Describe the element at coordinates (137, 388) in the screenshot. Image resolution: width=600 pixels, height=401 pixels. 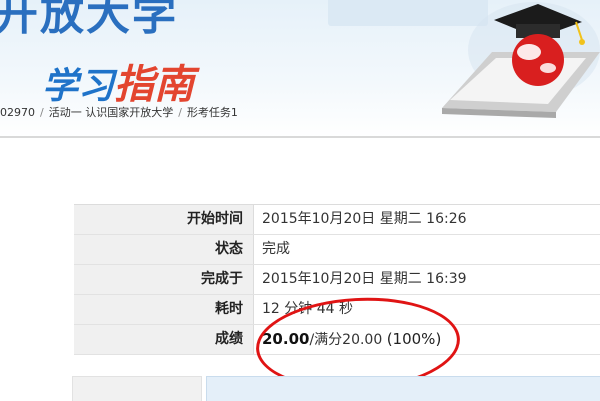
I see `bottom-left-panel` at that location.